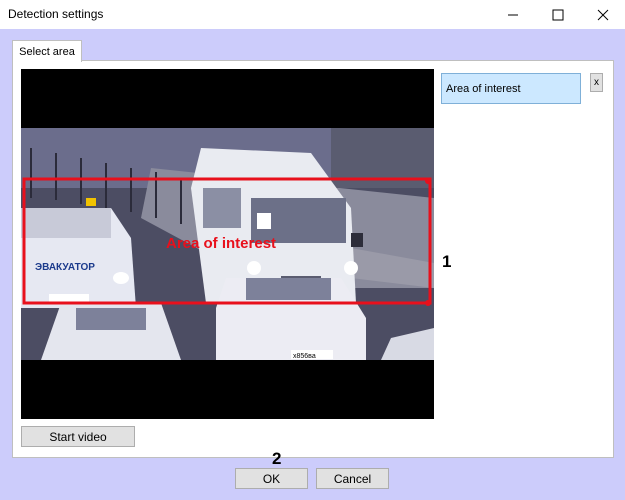  What do you see at coordinates (304, 356) in the screenshot?
I see `license-plate: х856ва` at bounding box center [304, 356].